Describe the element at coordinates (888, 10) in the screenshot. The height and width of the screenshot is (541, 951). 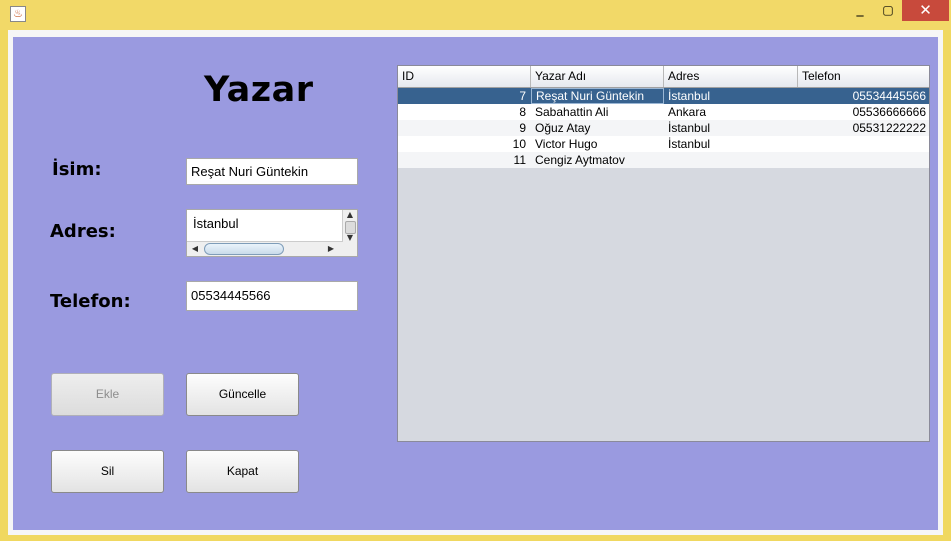
I see `maximize-icon: ▢` at that location.